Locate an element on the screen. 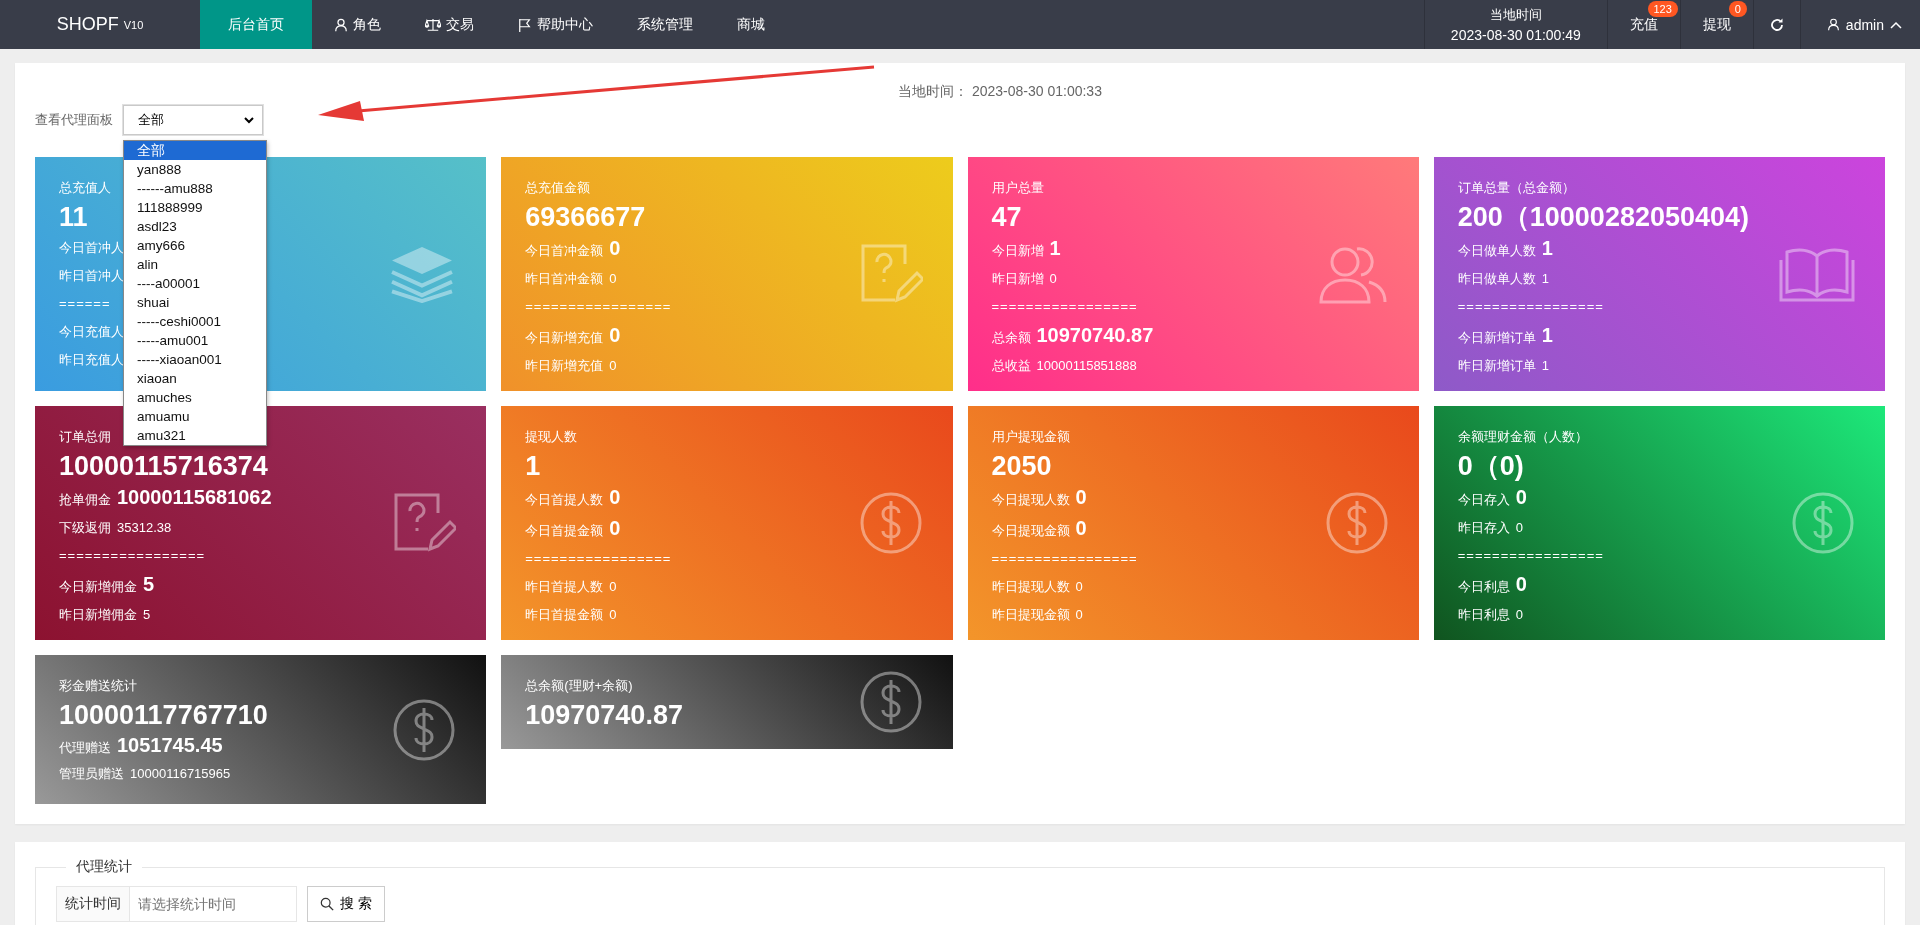  card-value: 200（10000282050404) is located at coordinates (1603, 217).